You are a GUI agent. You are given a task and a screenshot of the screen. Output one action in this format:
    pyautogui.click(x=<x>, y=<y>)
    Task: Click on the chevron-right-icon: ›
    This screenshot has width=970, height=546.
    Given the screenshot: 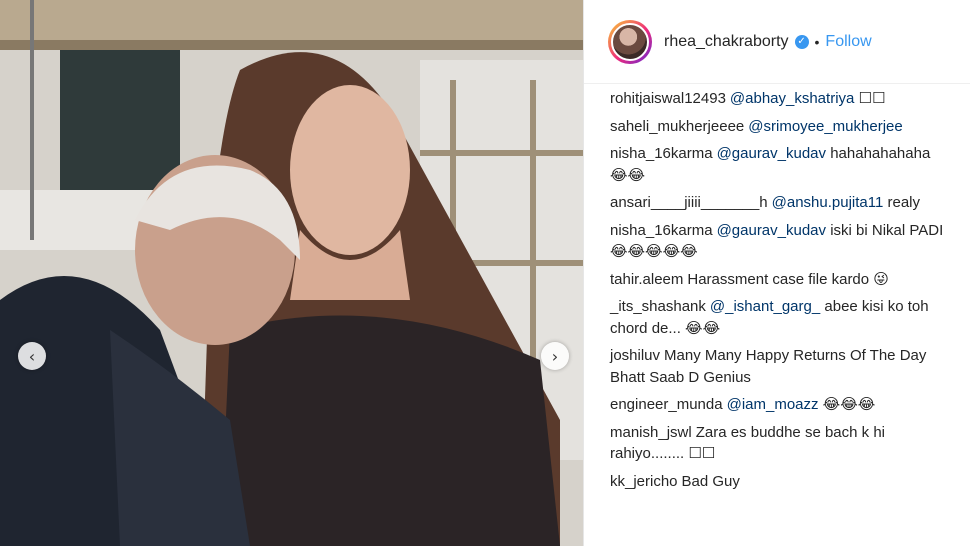 What is the action you would take?
    pyautogui.click(x=555, y=356)
    